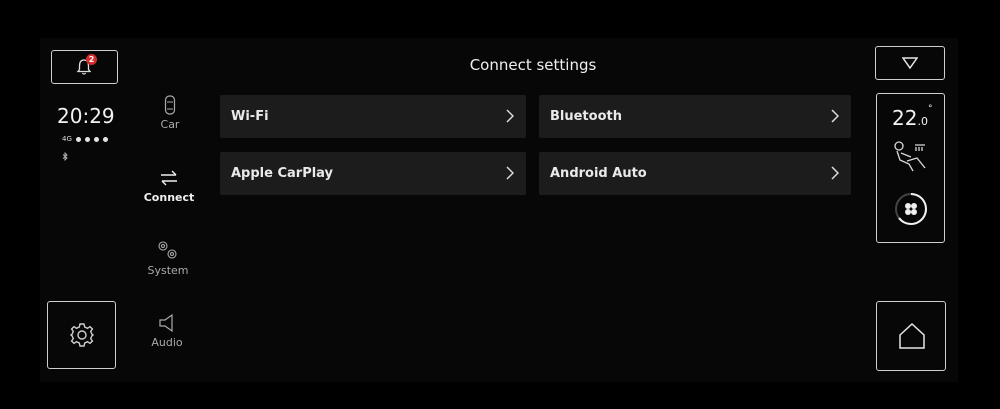 This screenshot has height=409, width=1000. Describe the element at coordinates (67, 139) in the screenshot. I see `network-type: 4G` at that location.